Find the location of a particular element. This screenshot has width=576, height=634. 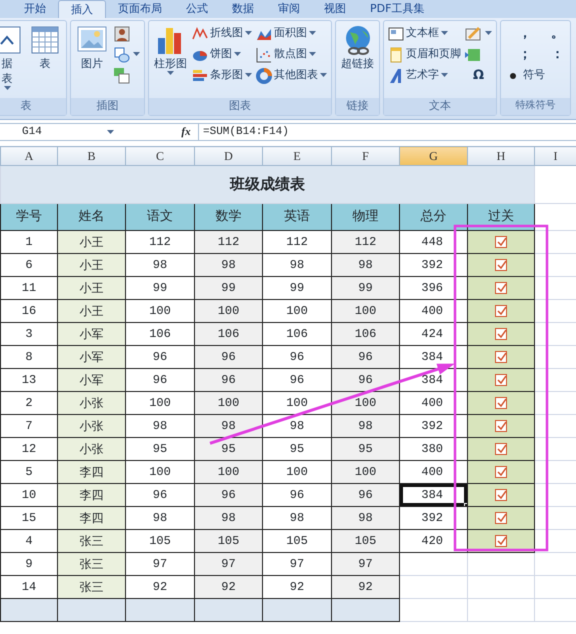

symbol-button: ， is located at coordinates (525, 33).